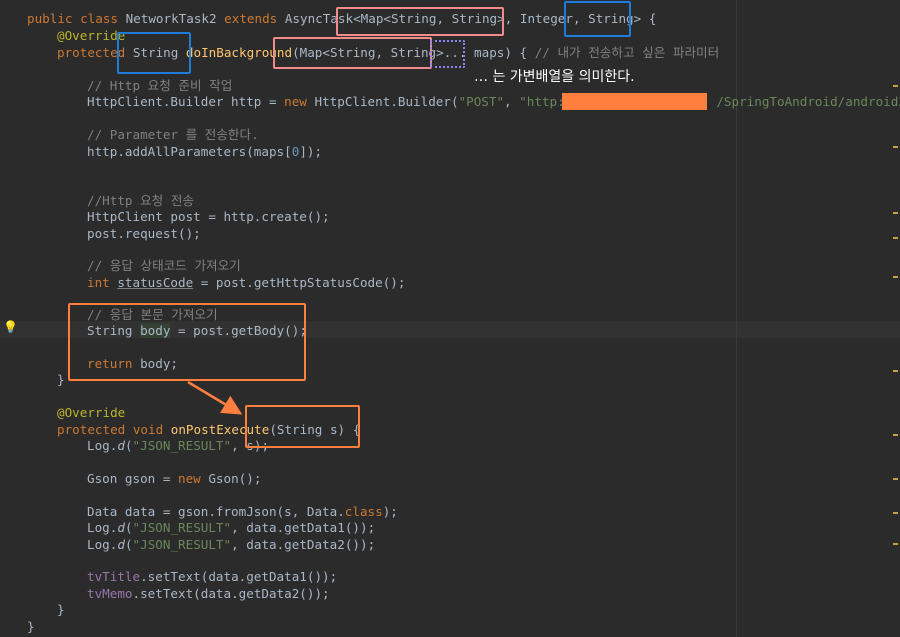 This screenshot has width=900, height=637. What do you see at coordinates (386, 101) in the screenshot?
I see `code-token: HttpClient.Builder(` at bounding box center [386, 101].